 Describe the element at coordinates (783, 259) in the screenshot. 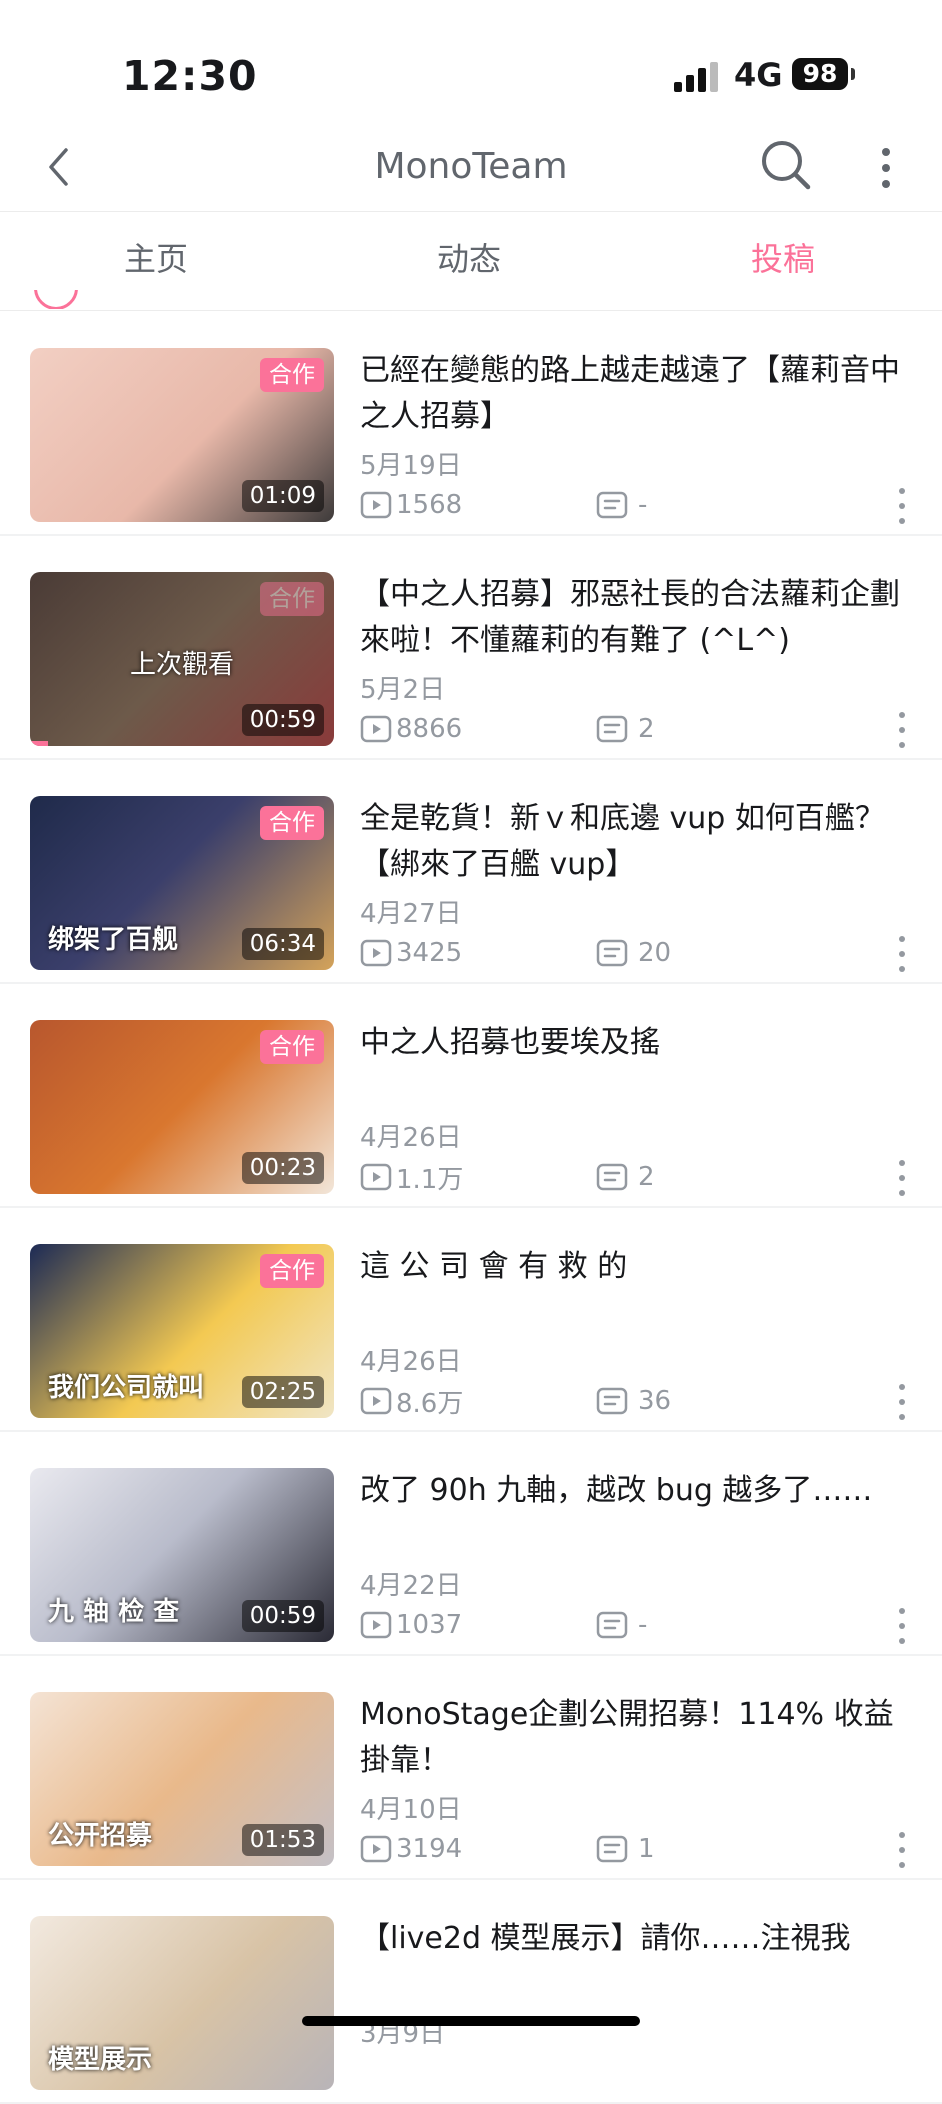

I see `tab-submissions: 投稿` at that location.